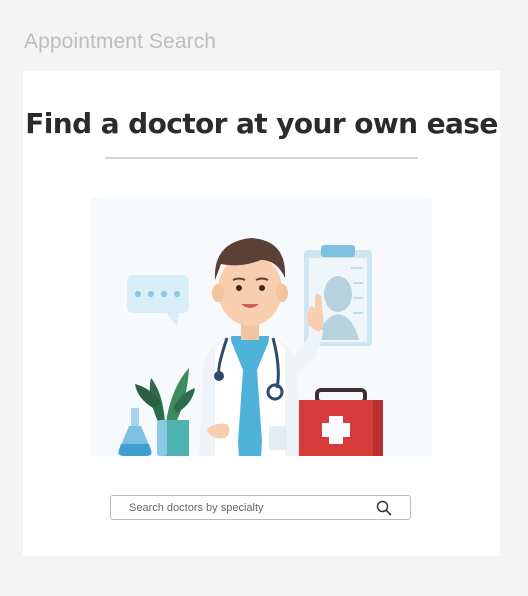 The height and width of the screenshot is (596, 528). I want to click on card-title: Find a doctor at your own ease, so click(261, 123).